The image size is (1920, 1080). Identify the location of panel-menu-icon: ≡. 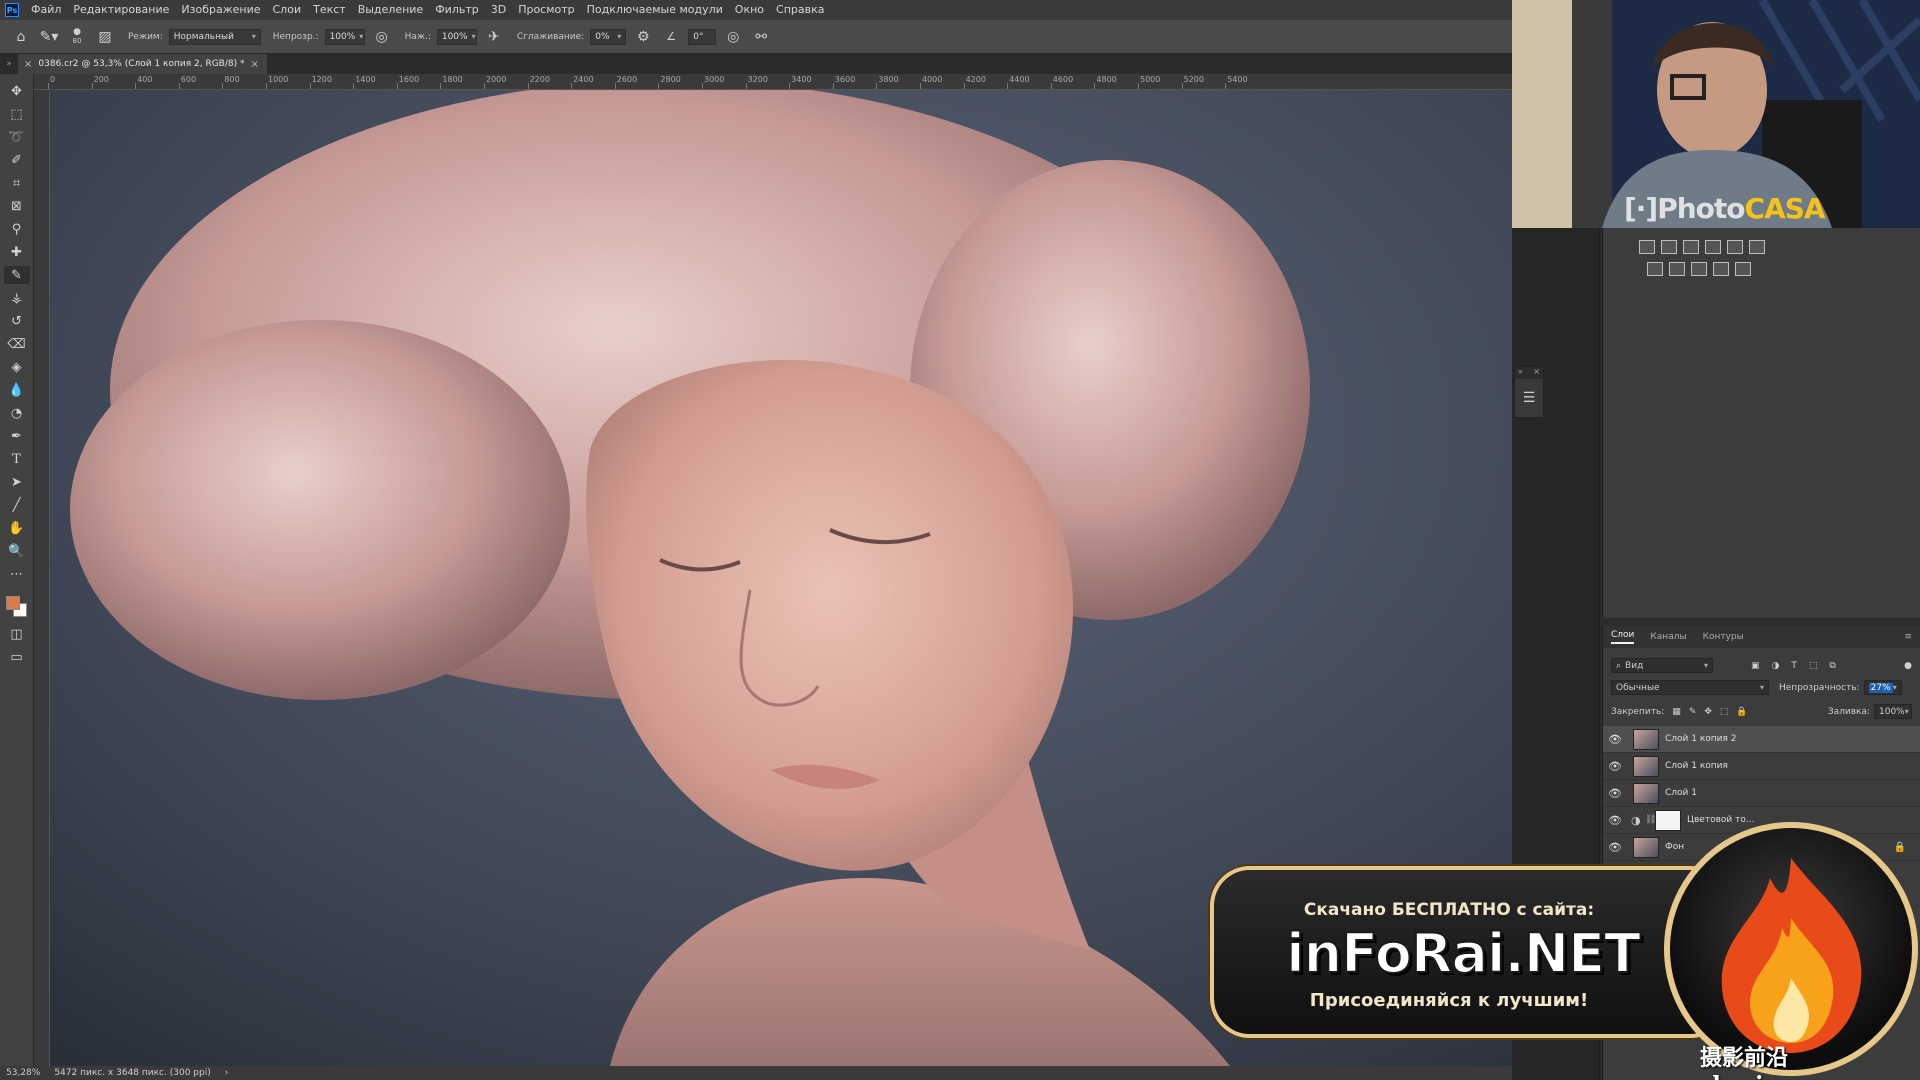
(1908, 637).